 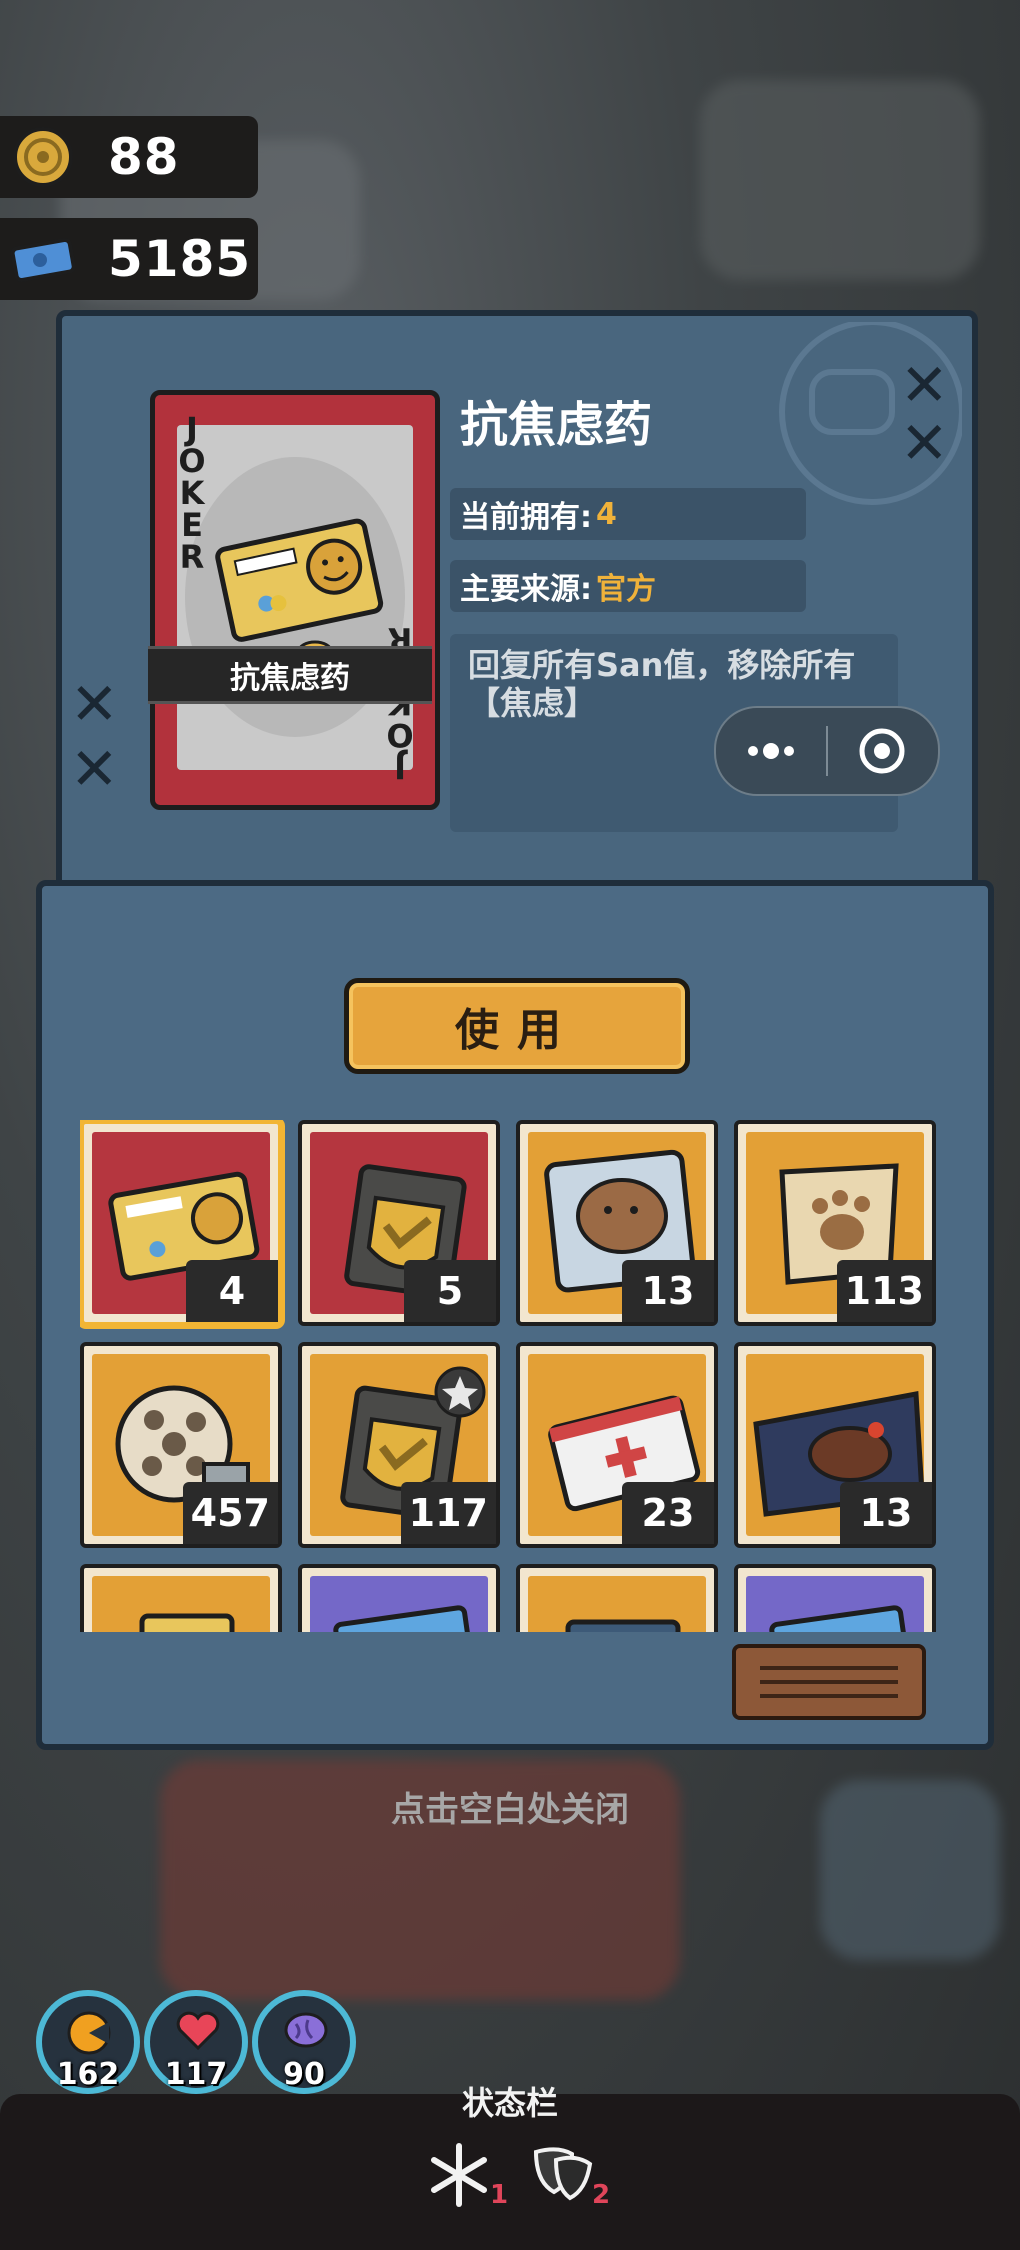 What do you see at coordinates (144, 157) in the screenshot?
I see `coin-value: 88` at bounding box center [144, 157].